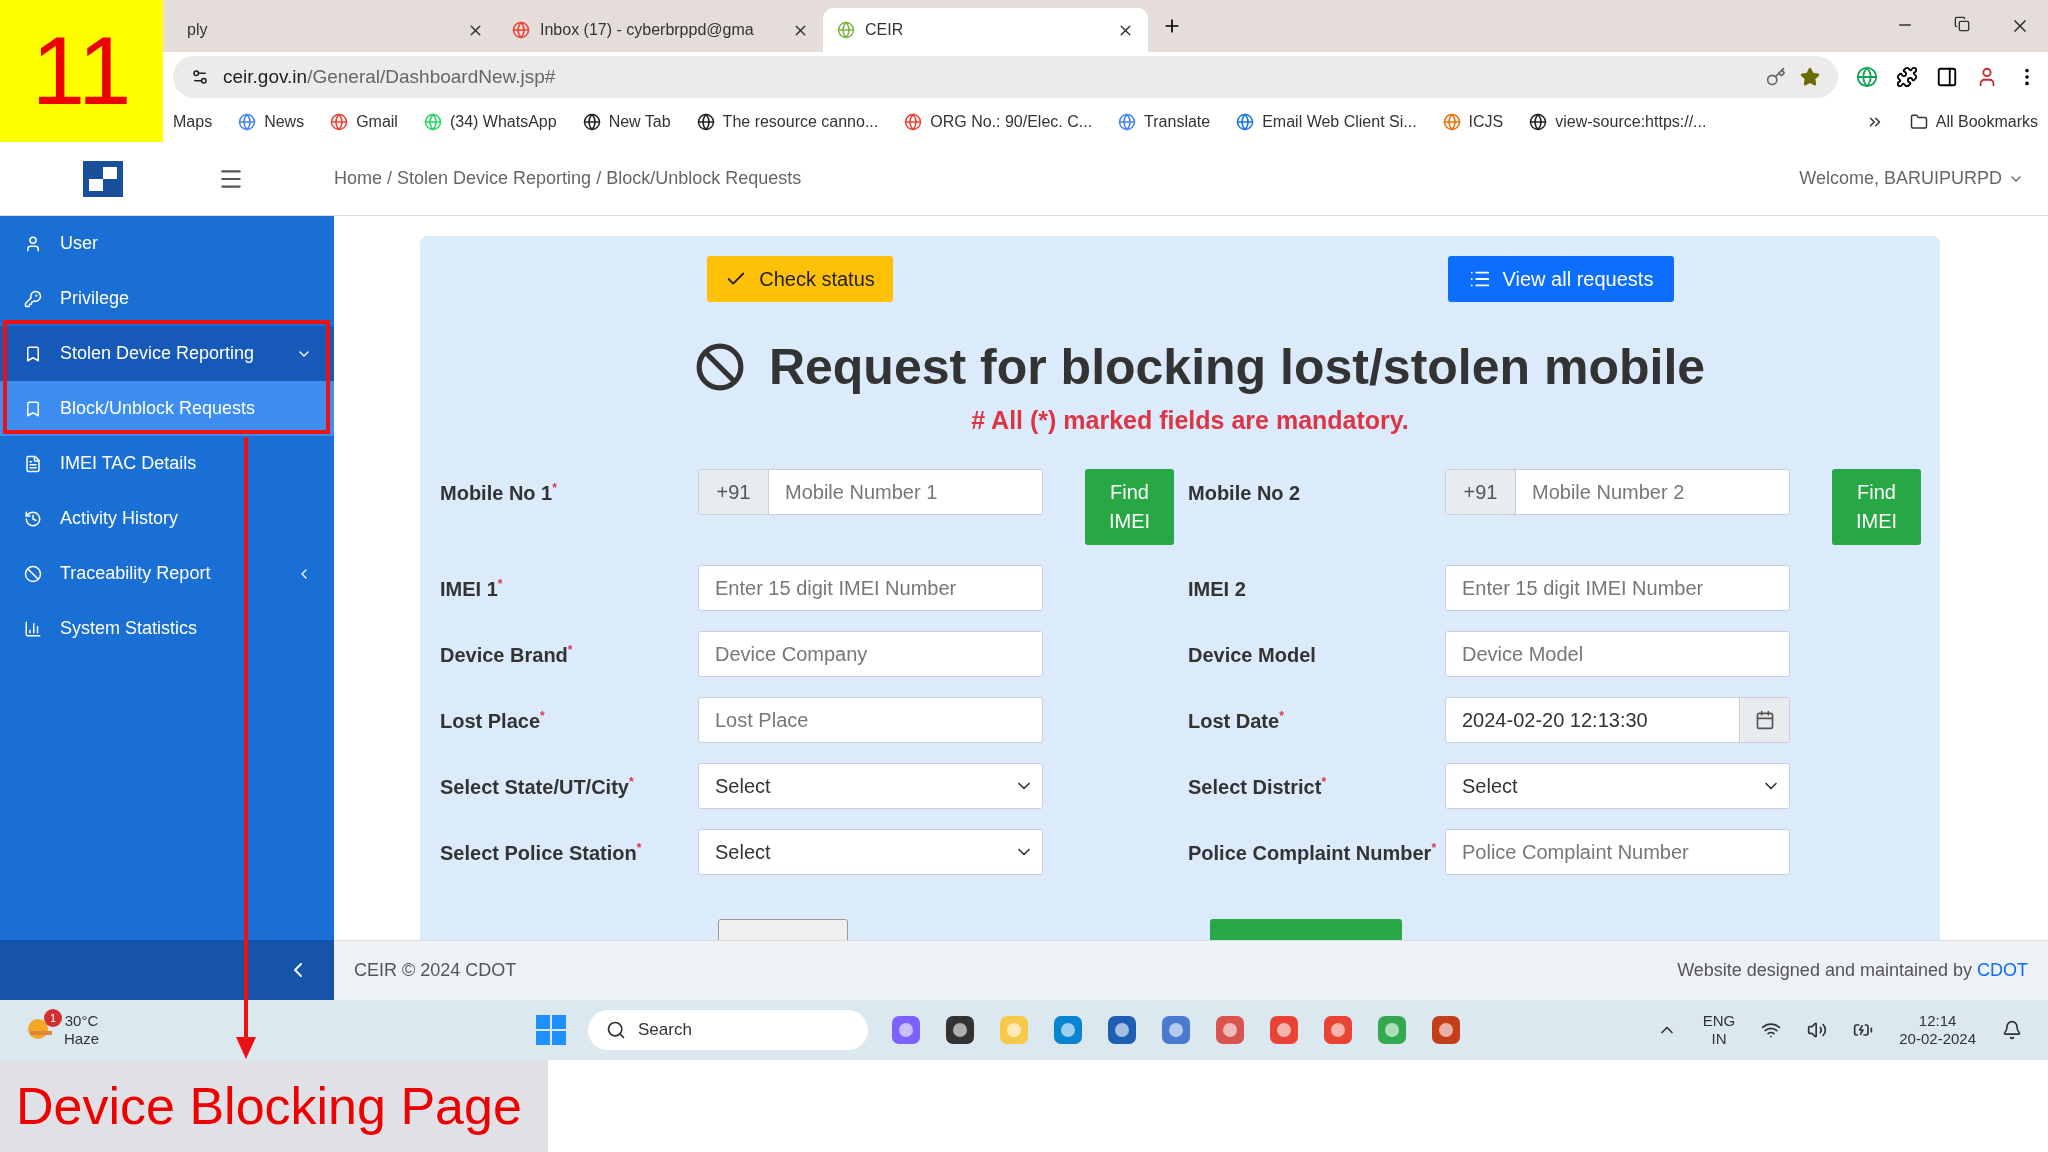  I want to click on user-menu: Welcome, BARUIPURPD, so click(1911, 178).